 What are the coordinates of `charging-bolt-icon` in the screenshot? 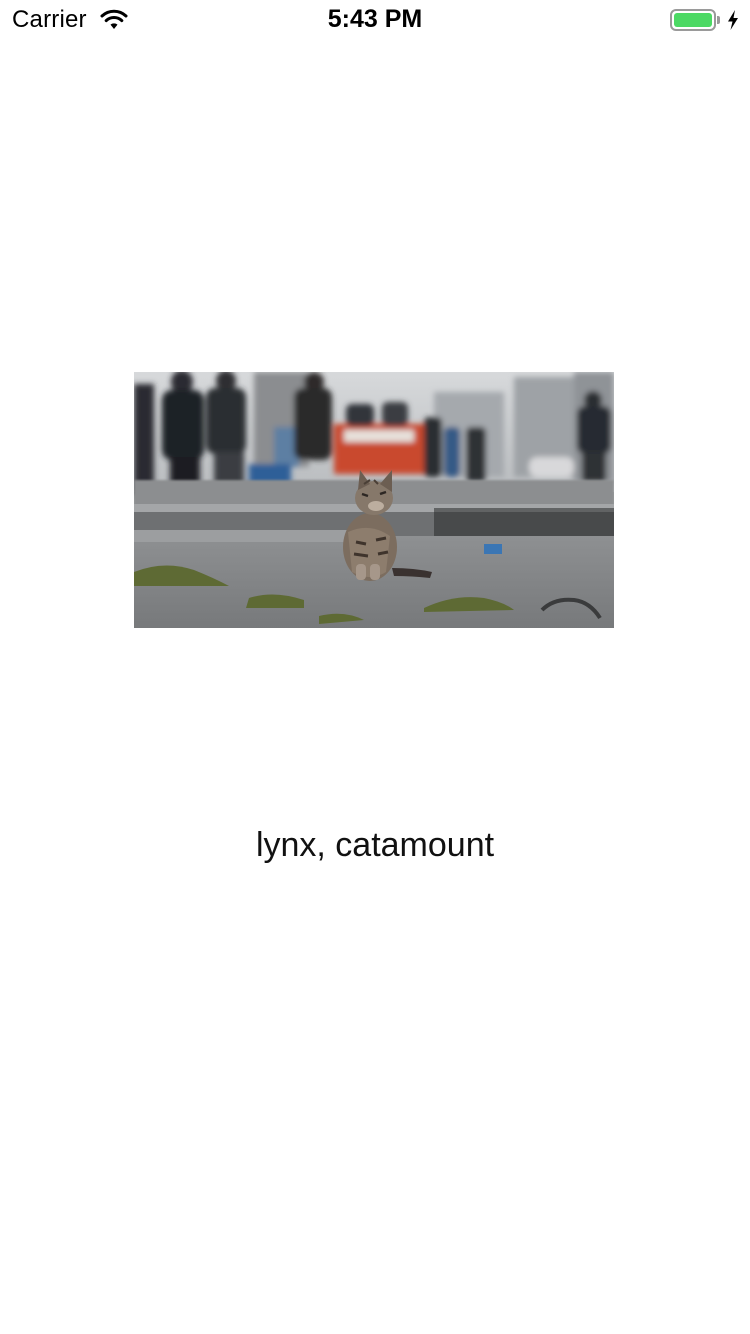 It's located at (733, 20).